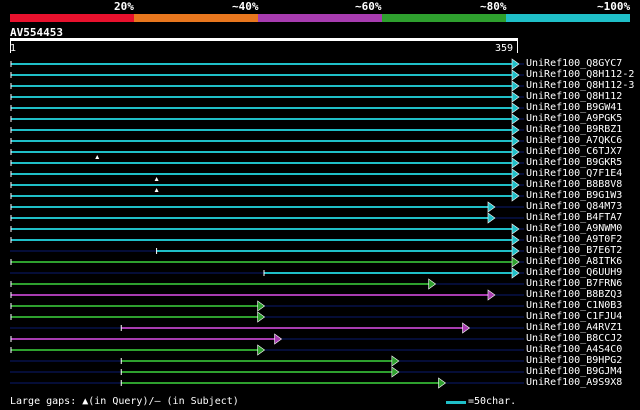 Image resolution: width=640 pixels, height=410 pixels. I want to click on hit-label: UniRef100_B8B8V8, so click(574, 184).